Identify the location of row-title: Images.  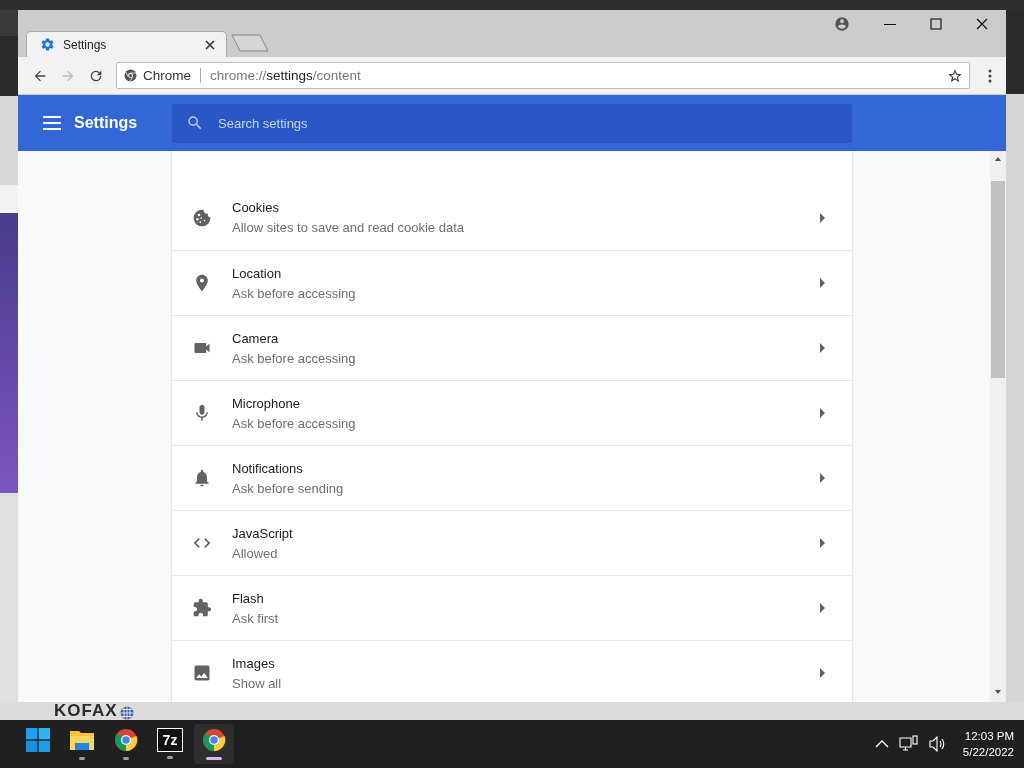
(254, 663).